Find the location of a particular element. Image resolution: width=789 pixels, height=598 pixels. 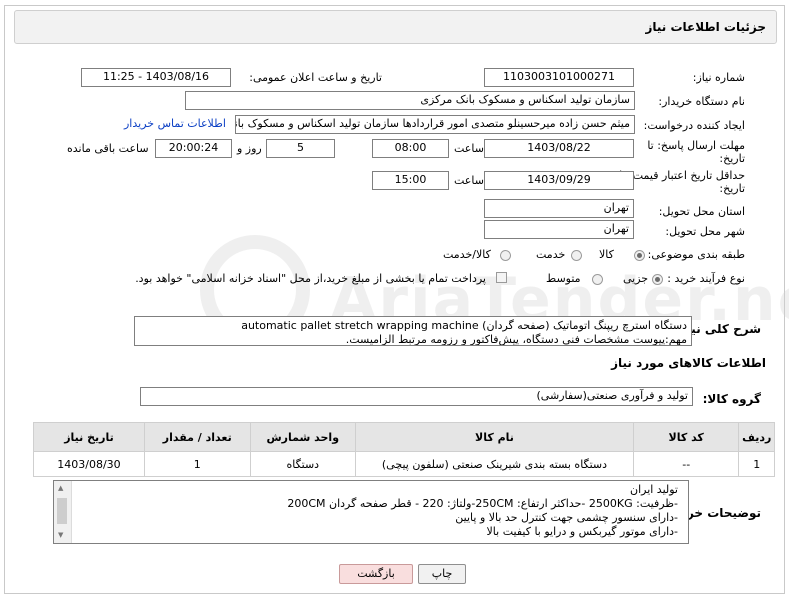

scroll-down-icon: ▼ is located at coordinates (60, 535).